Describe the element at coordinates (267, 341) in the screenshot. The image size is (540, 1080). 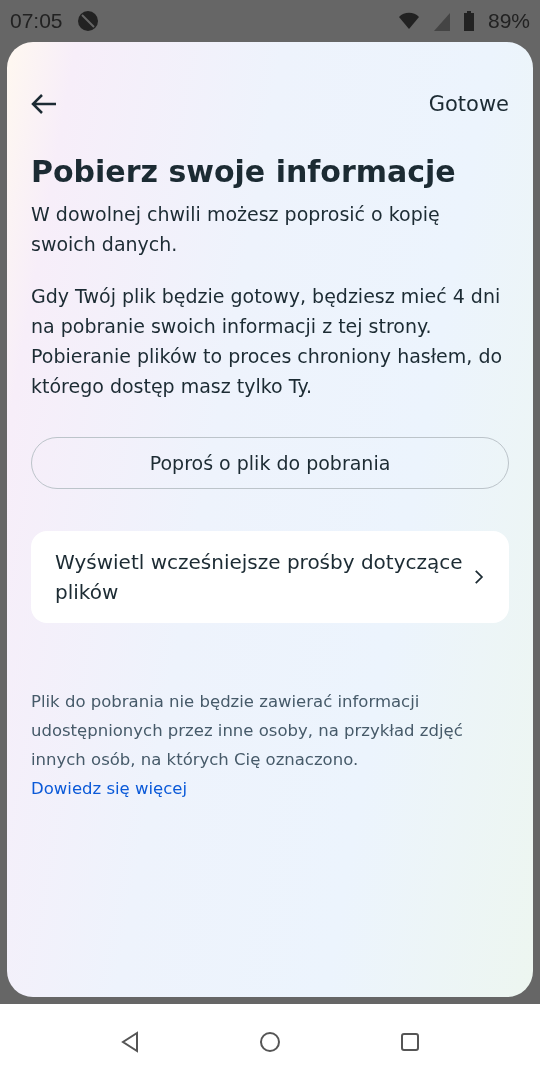
I see `description-text: Gdy Twój plik będzie gotowy, będziesz mieć 4 dni na pobranie swoich informacji z tej strony. Pobieranie plików to proces chroniony hasłem, do którego dostęp masz tylko Ty.` at that location.